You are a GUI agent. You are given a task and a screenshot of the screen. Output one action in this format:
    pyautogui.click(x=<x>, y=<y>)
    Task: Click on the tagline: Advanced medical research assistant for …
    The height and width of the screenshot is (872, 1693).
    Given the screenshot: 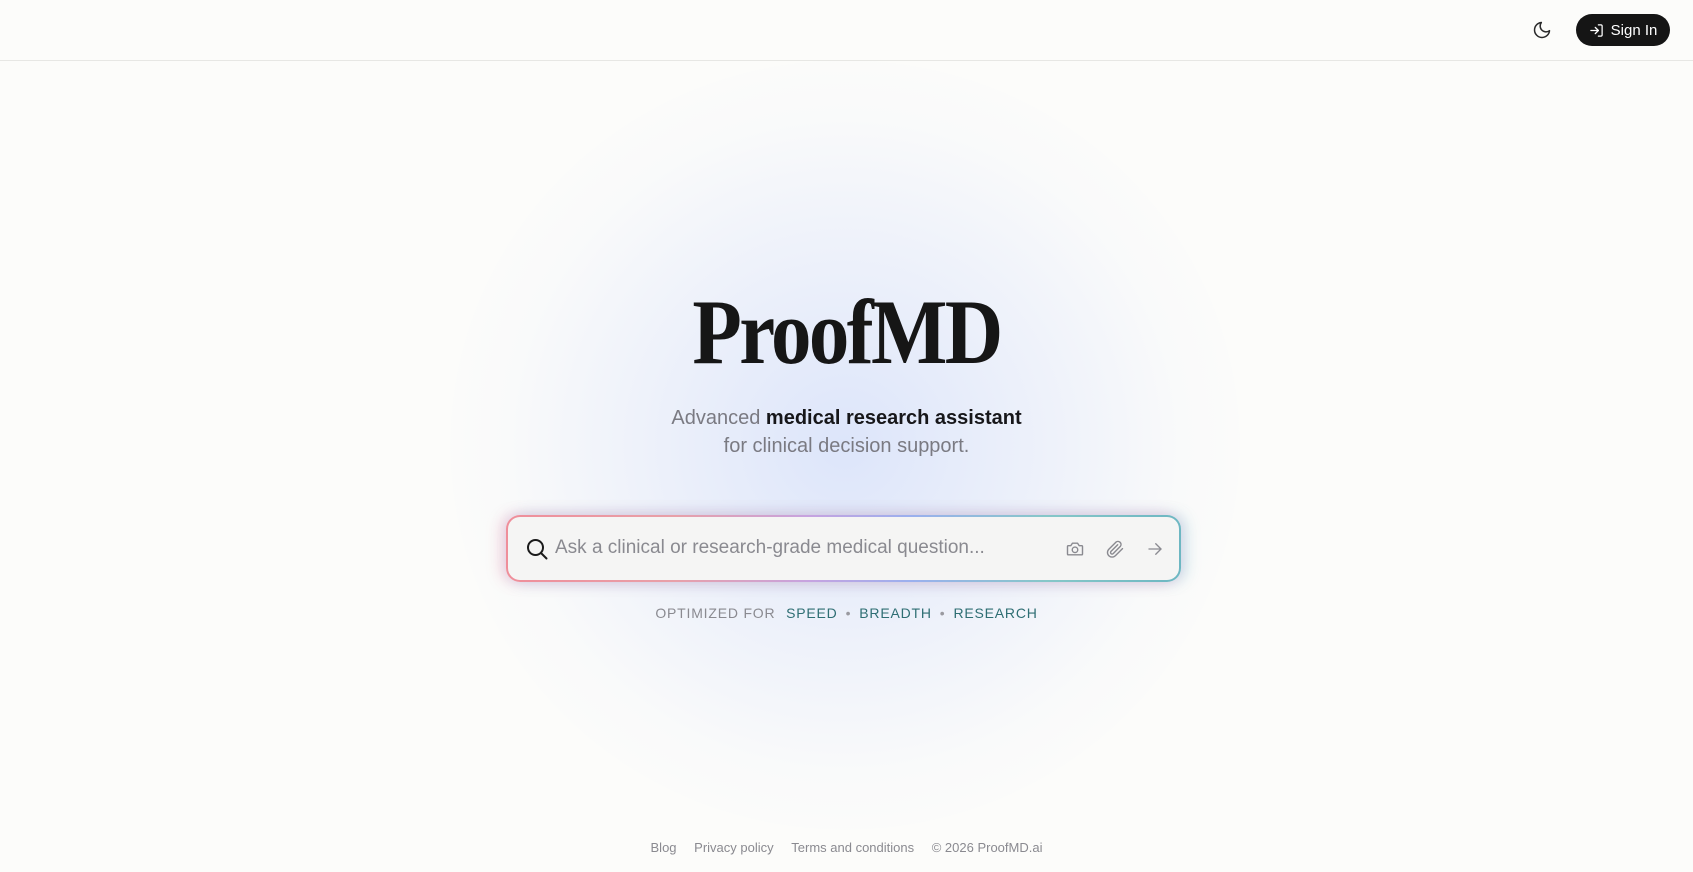 What is the action you would take?
    pyautogui.click(x=846, y=432)
    